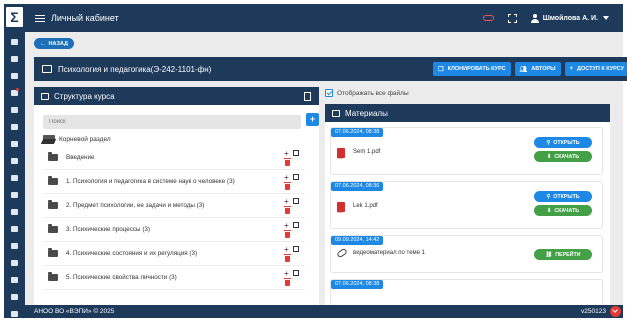 This screenshot has height=322, width=627. I want to click on tree-node-label: 3. Психические процессы (3), so click(108, 229).